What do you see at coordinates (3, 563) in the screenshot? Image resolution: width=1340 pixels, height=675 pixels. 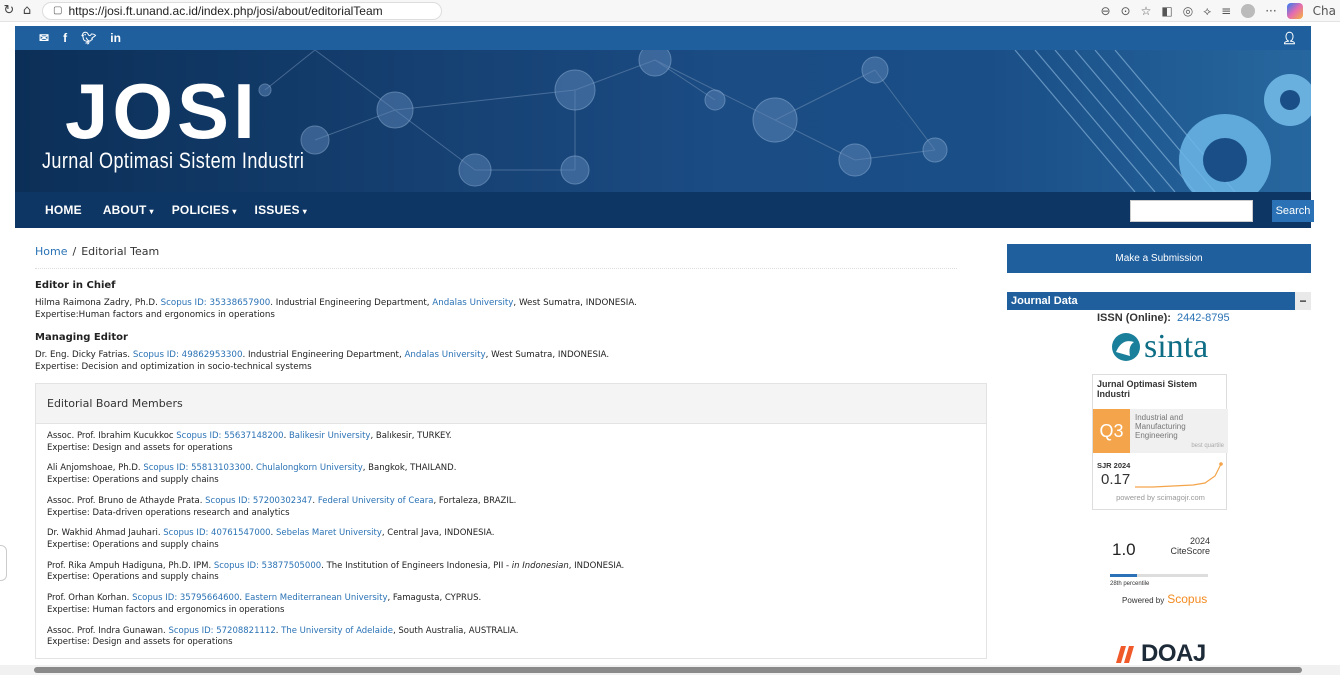 I see `side-panel-handle` at bounding box center [3, 563].